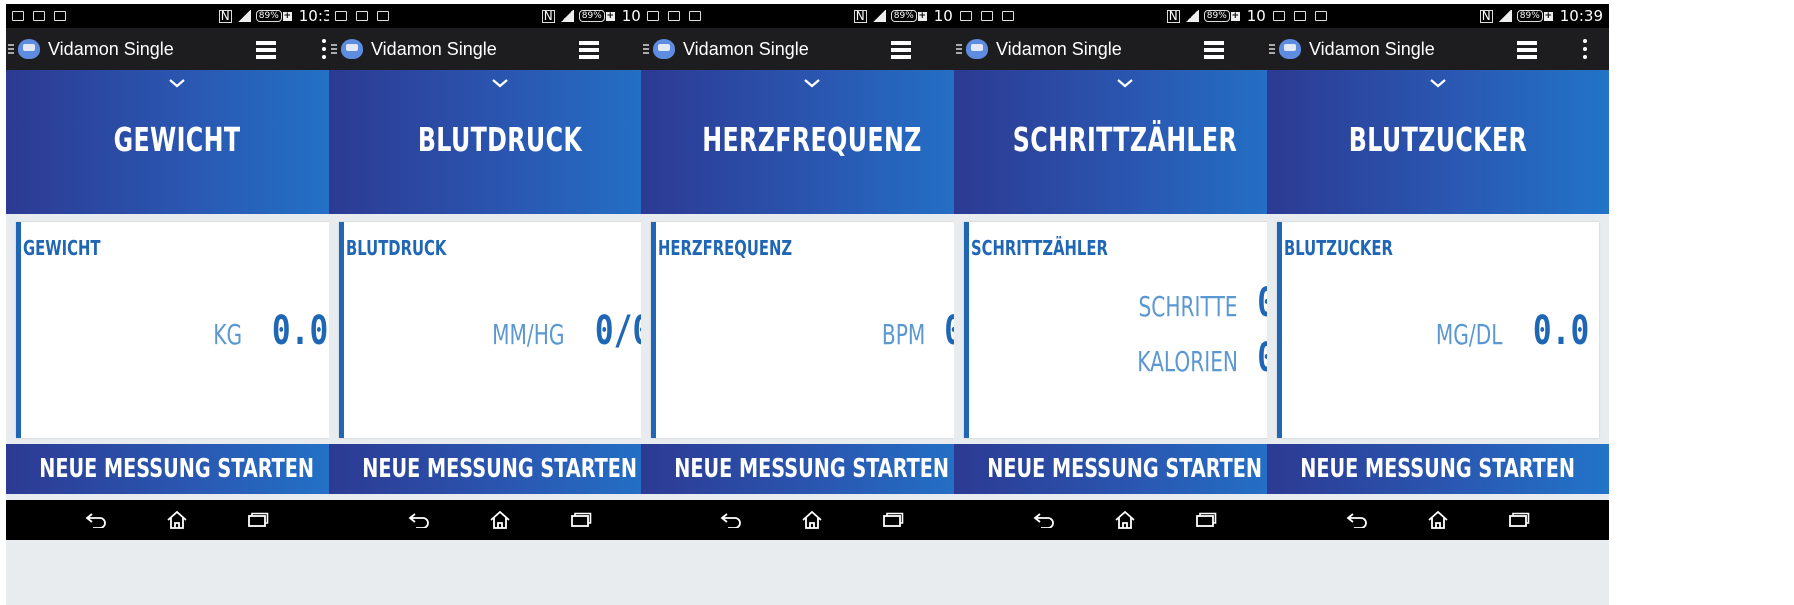 The height and width of the screenshot is (605, 1794). I want to click on metric-unit: KALORIEN, so click(1187, 361).